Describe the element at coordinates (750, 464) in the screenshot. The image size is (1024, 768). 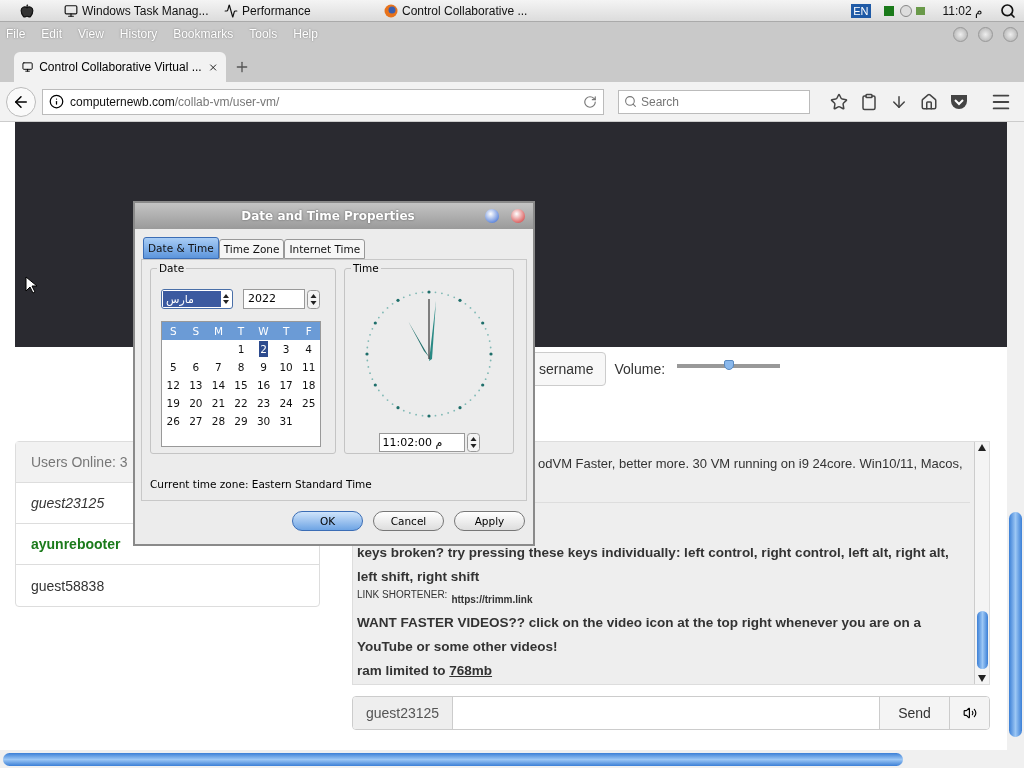
I see `chat-message: odVM Faster, better more. 30 VM running on i9 24core. Win10/11, Macos,` at that location.